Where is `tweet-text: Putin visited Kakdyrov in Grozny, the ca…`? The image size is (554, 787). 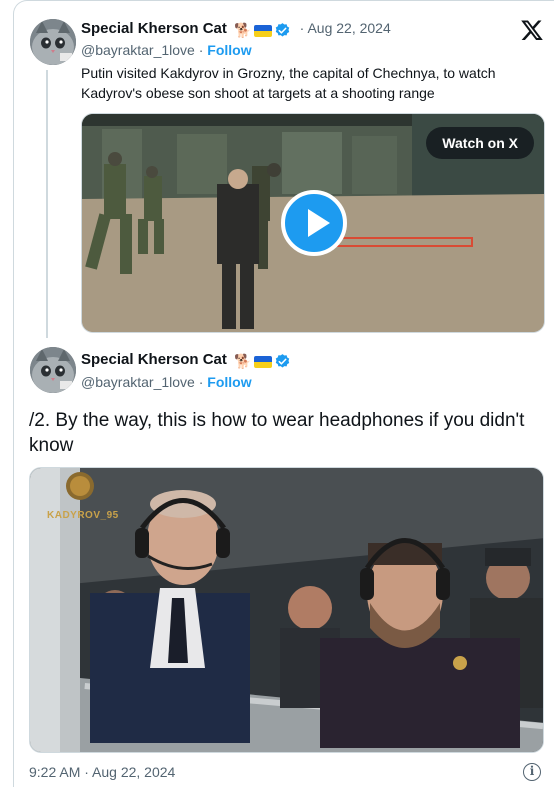
tweet-text: Putin visited Kakdyrov in Grozny, the ca… is located at coordinates (288, 83).